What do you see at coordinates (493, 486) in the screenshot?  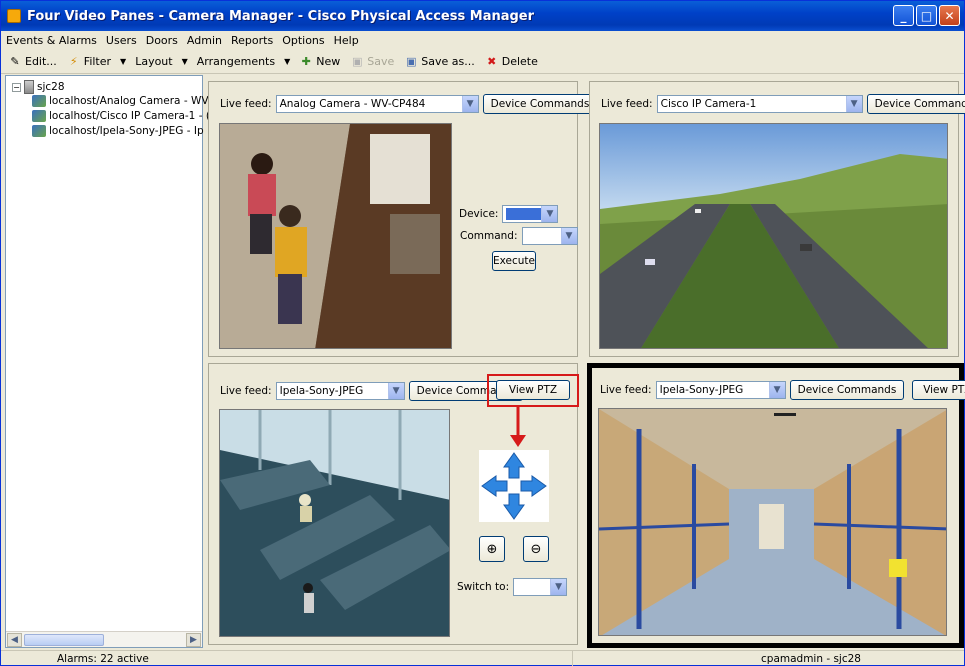 I see `ptz-left-arrow-icon` at bounding box center [493, 486].